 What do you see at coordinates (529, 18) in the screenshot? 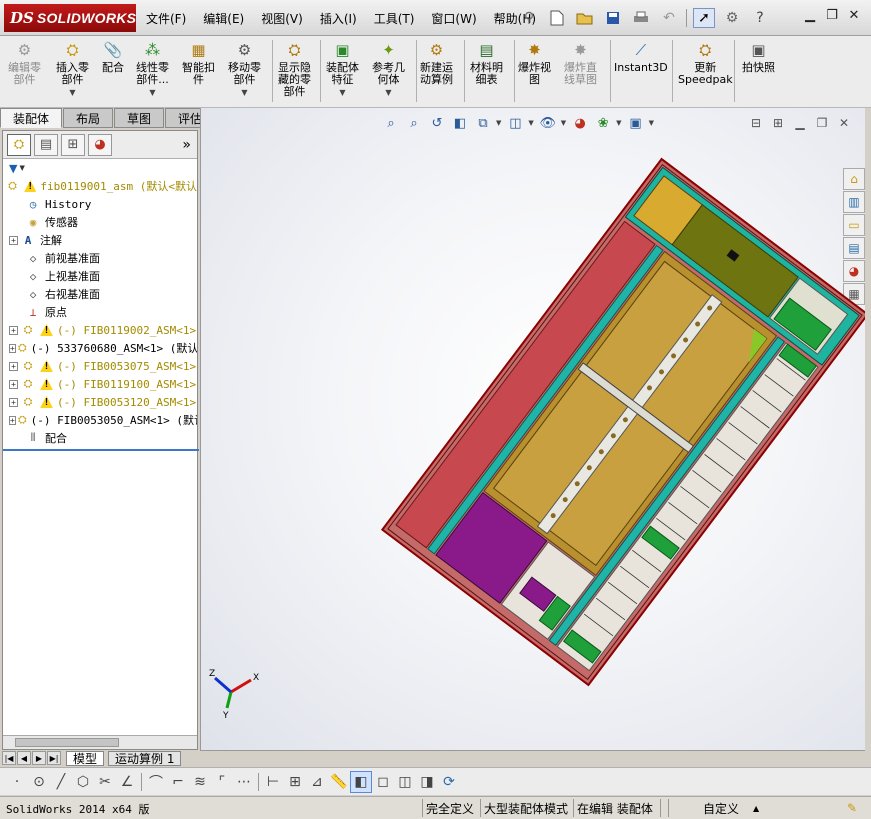
I see `pin-icon: ⚲` at bounding box center [529, 18].